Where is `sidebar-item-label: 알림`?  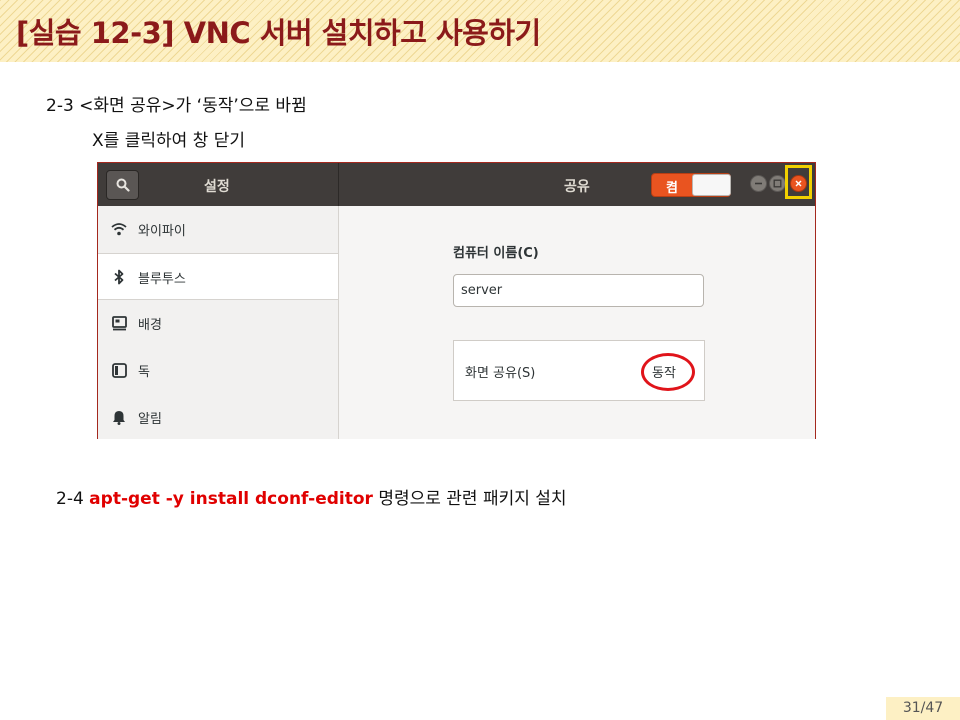
sidebar-item-label: 알림 is located at coordinates (150, 419).